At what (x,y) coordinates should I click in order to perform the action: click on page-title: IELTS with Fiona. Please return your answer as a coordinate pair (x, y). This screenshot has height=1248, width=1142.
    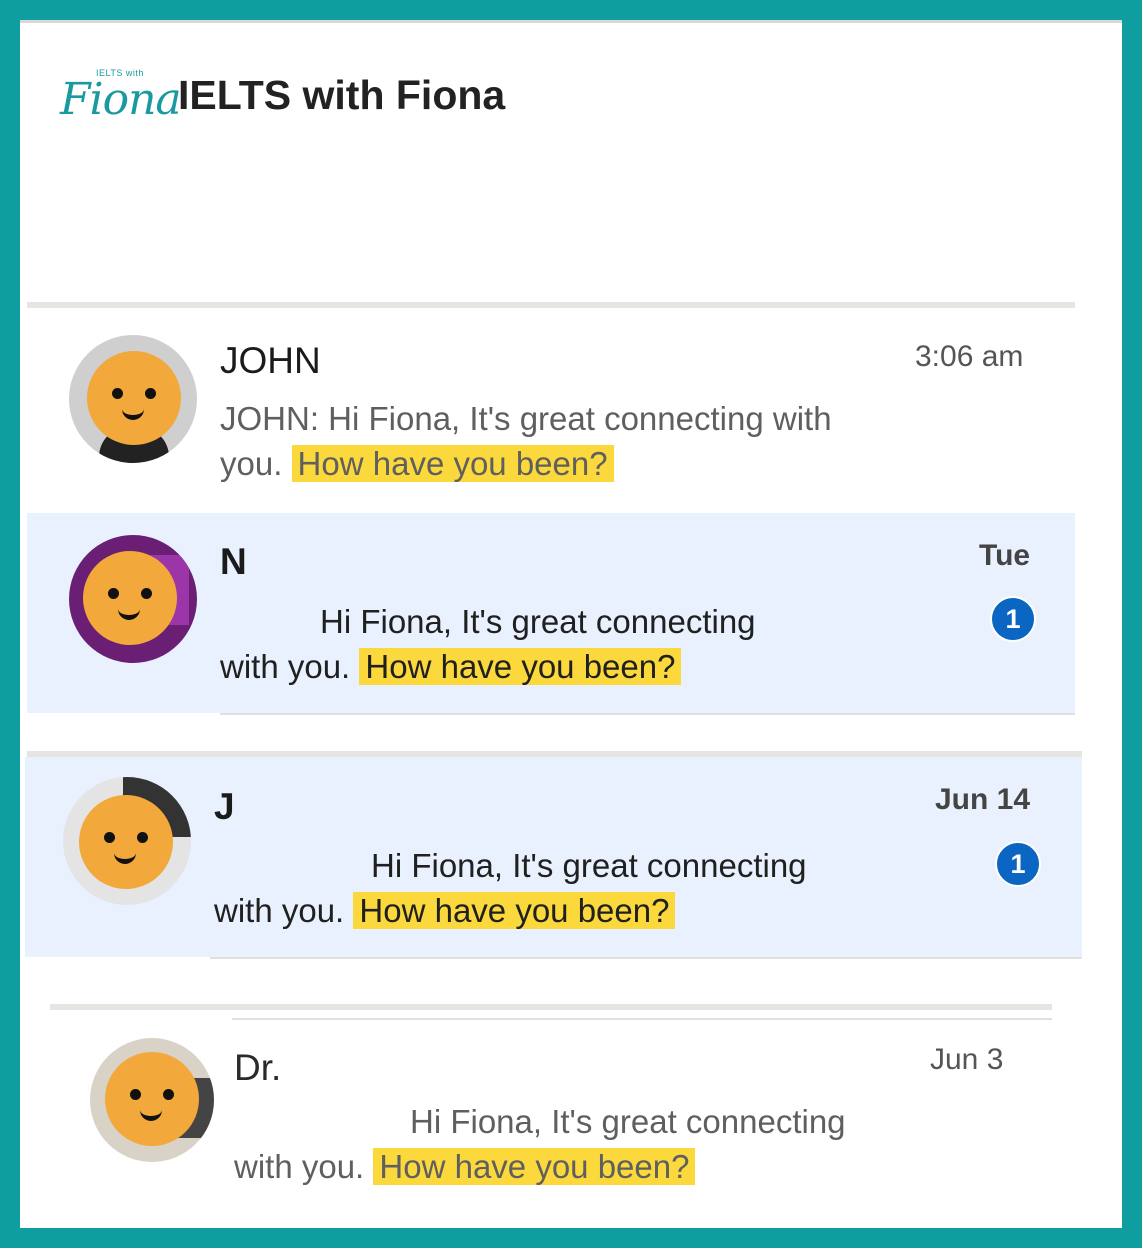
    Looking at the image, I should click on (342, 95).